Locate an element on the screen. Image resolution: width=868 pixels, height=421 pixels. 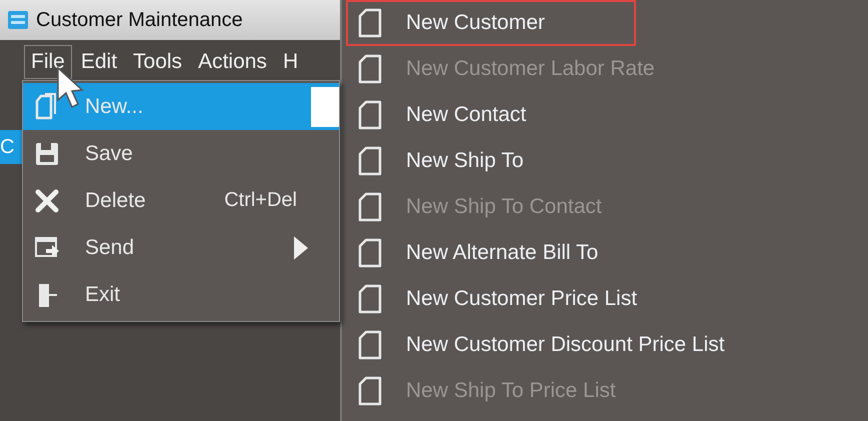
menu-item: File is located at coordinates (48, 62).